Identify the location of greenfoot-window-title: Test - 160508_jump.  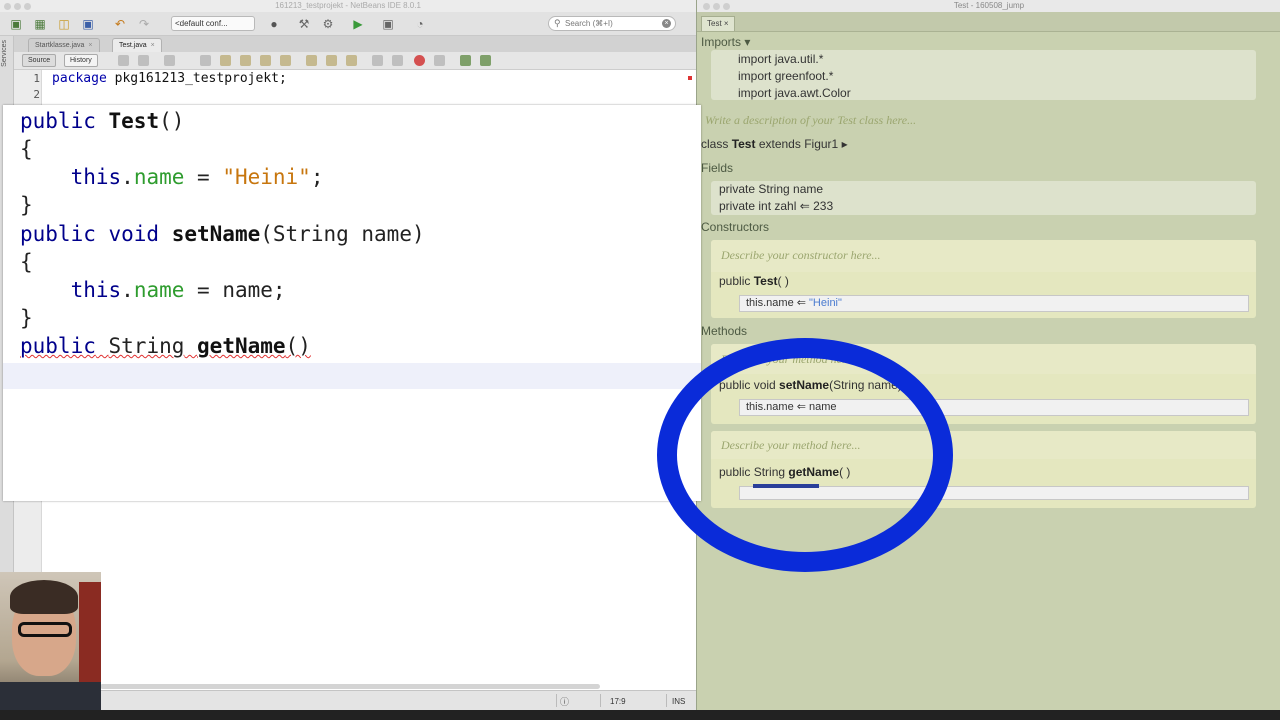
(989, 5).